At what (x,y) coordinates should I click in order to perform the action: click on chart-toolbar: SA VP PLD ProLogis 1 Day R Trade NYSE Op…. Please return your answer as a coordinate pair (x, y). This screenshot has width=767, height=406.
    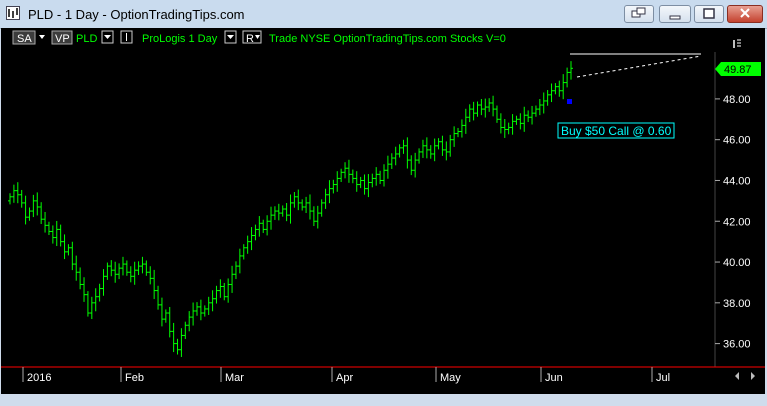
    Looking at the image, I should click on (376, 39).